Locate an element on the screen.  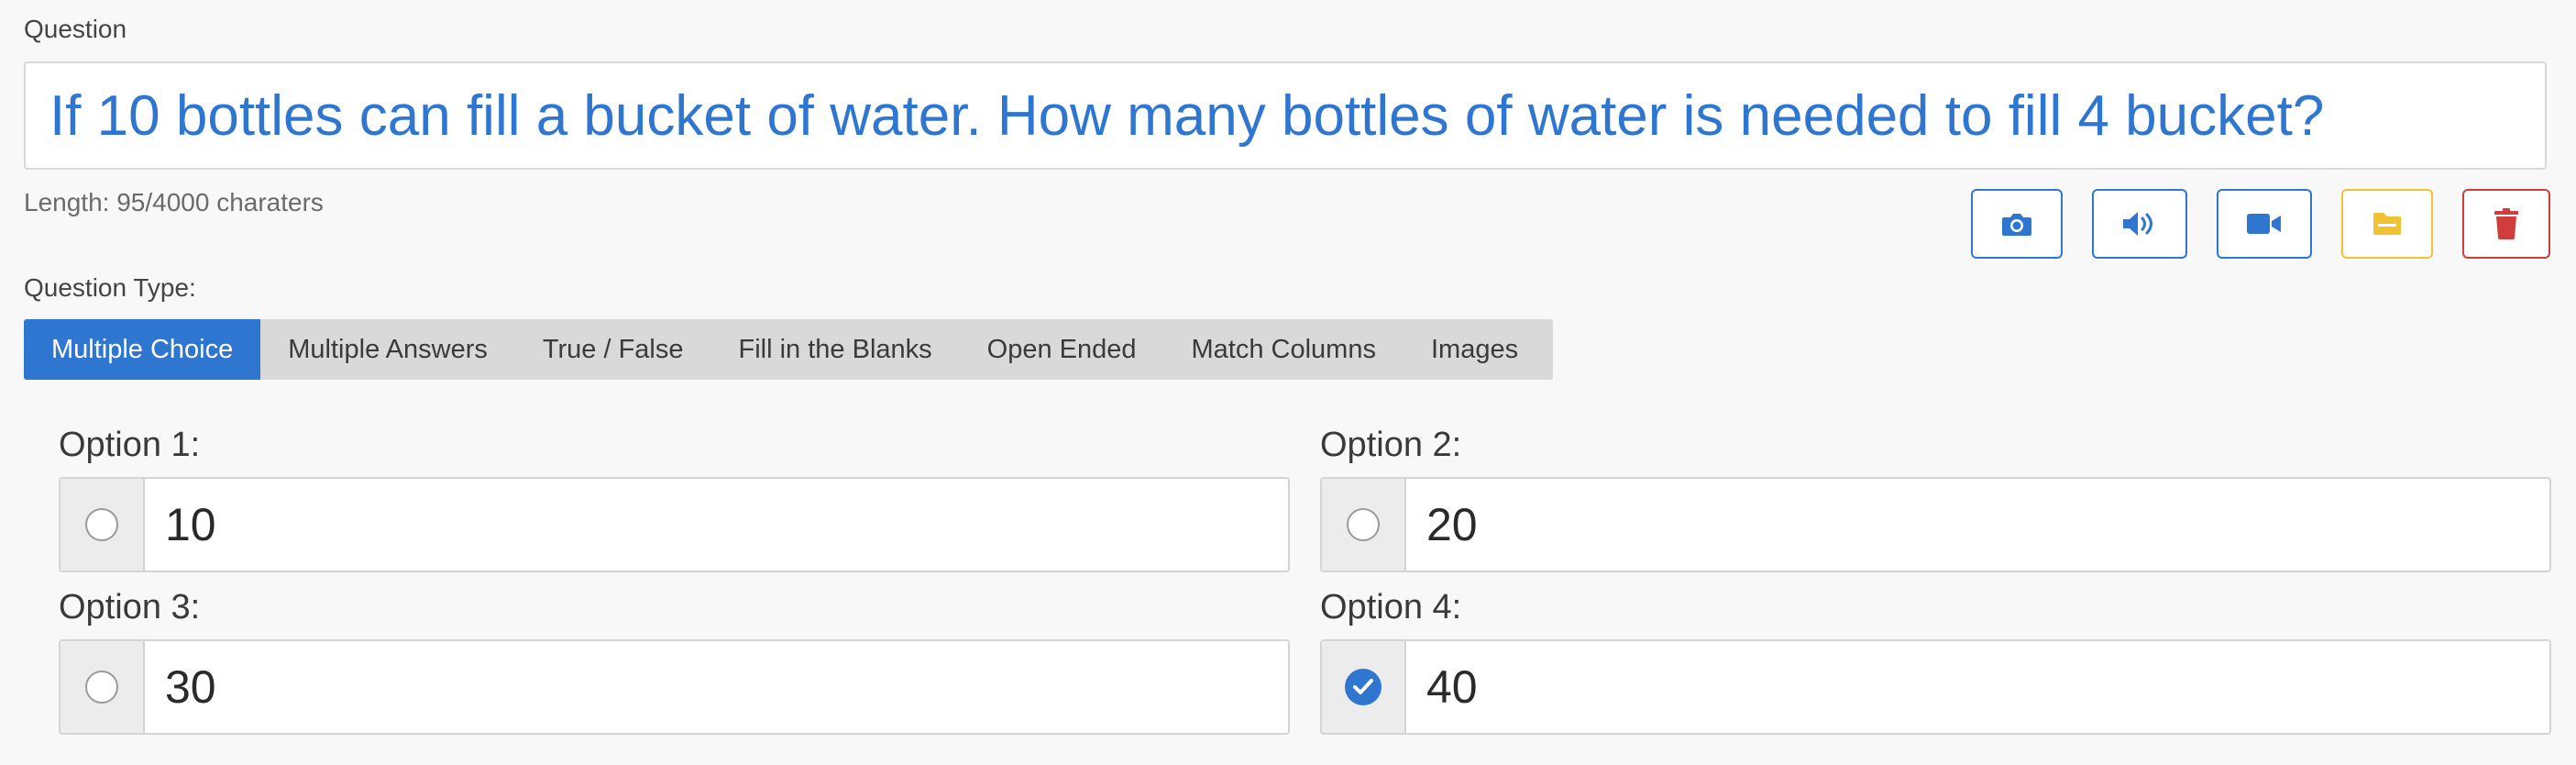
option-2-group: 20 is located at coordinates (1936, 524).